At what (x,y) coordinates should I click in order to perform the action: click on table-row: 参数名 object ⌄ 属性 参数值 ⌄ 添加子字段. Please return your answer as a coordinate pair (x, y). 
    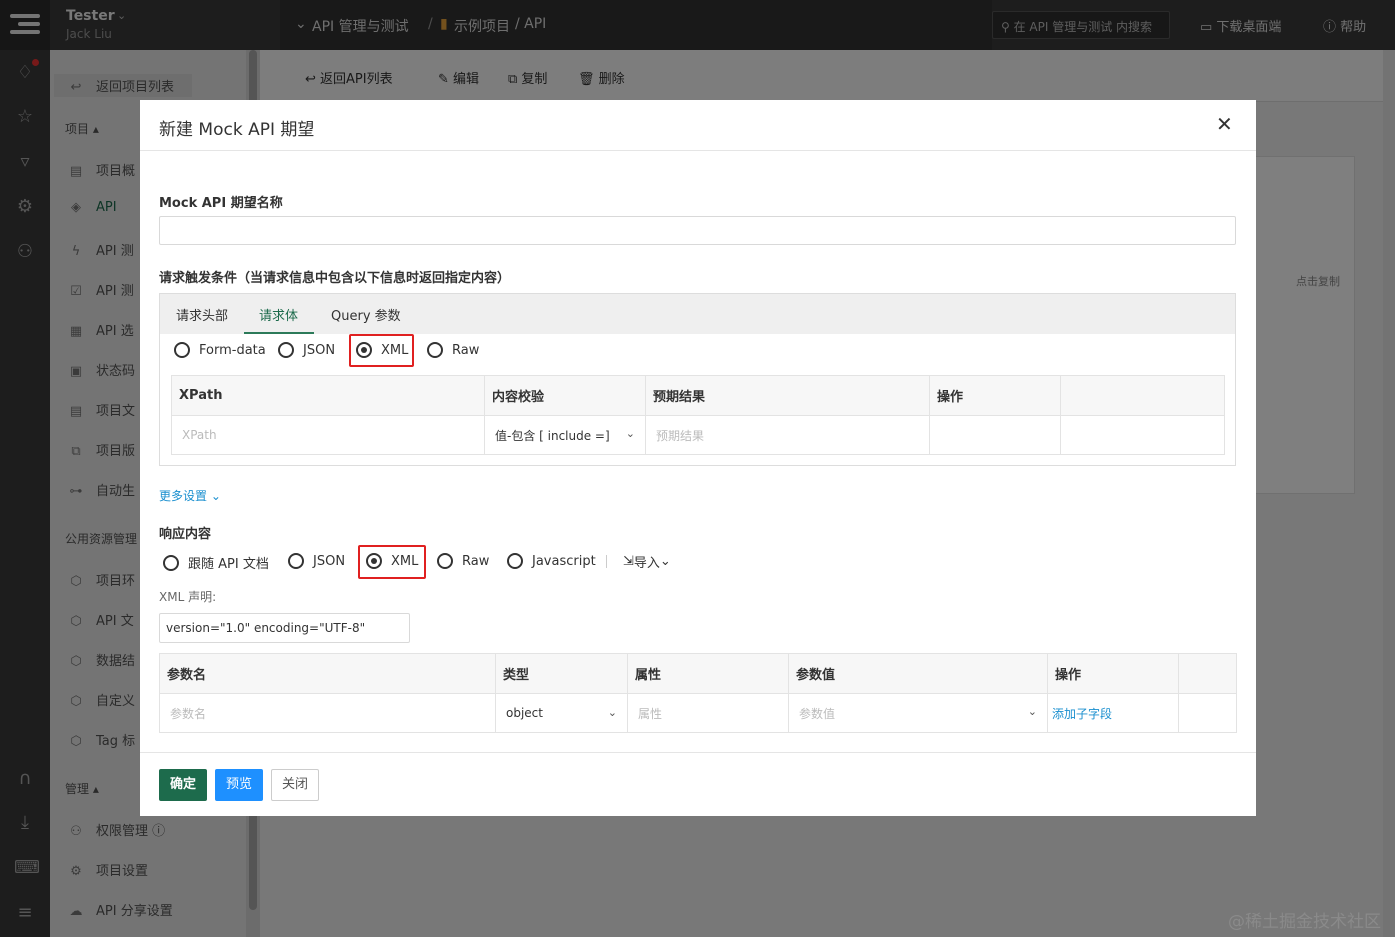
    Looking at the image, I should click on (698, 713).